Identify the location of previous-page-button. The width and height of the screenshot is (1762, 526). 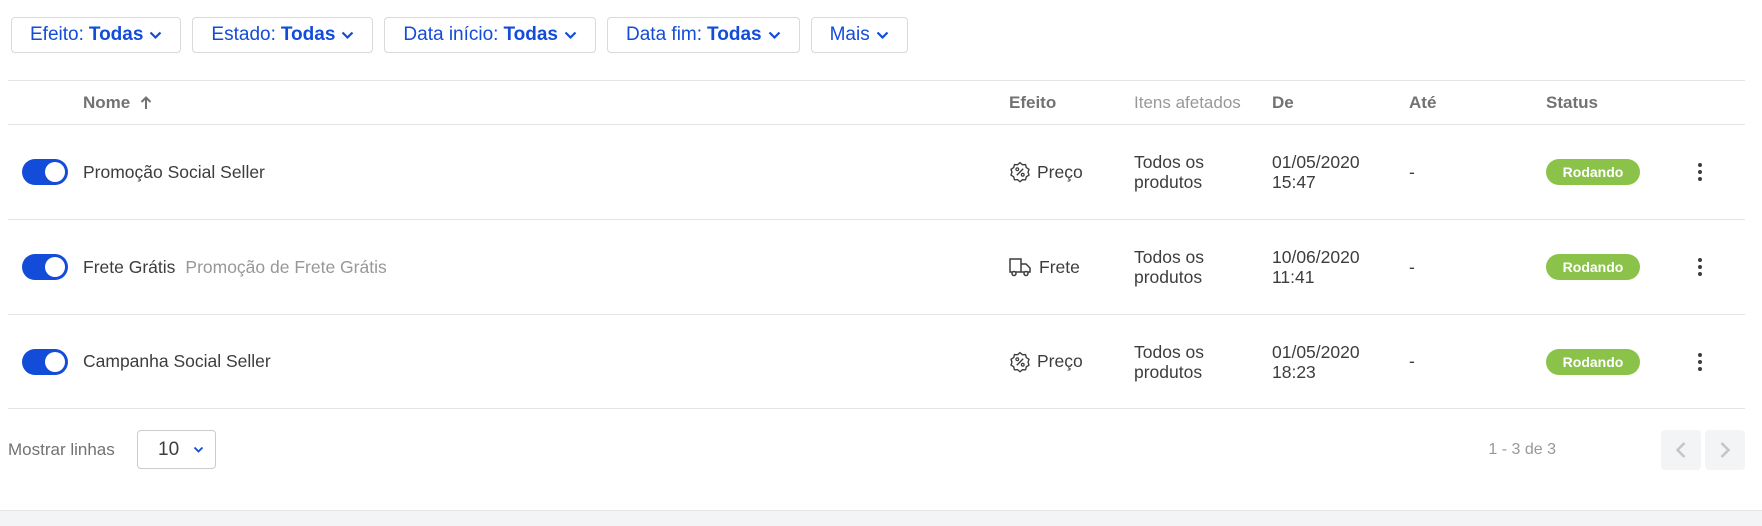
(1681, 450).